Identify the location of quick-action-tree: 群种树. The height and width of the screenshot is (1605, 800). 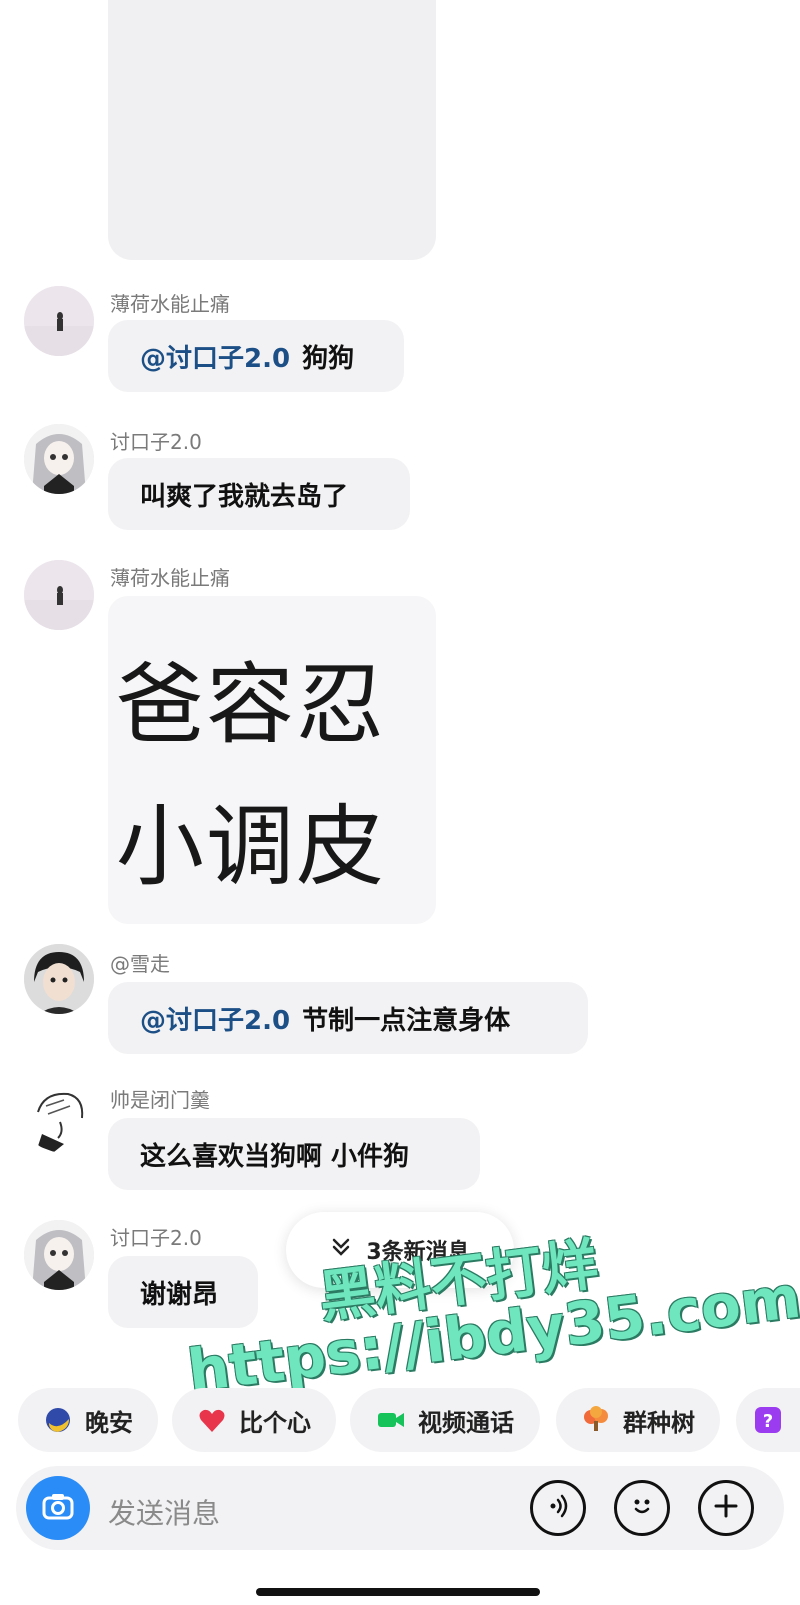
(638, 1420).